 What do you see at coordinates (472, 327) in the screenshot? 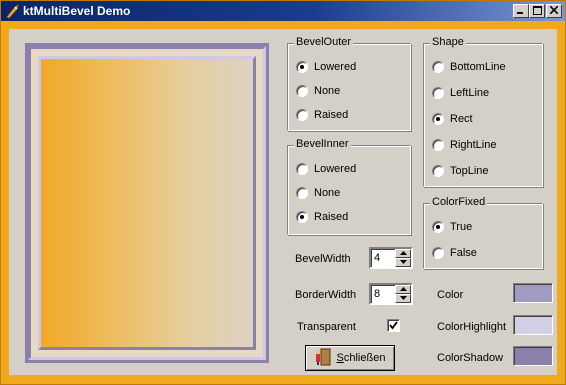
I see `color-highlight-label: ColorHighlight` at bounding box center [472, 327].